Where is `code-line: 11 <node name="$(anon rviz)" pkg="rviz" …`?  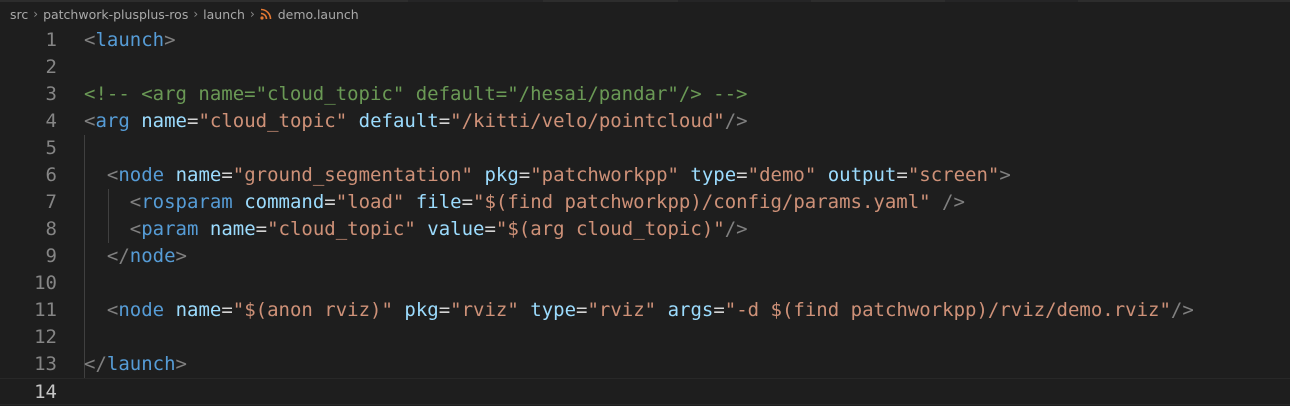
code-line: 11 <node name="$(anon rviz)" pkg="rviz" … is located at coordinates (645, 310).